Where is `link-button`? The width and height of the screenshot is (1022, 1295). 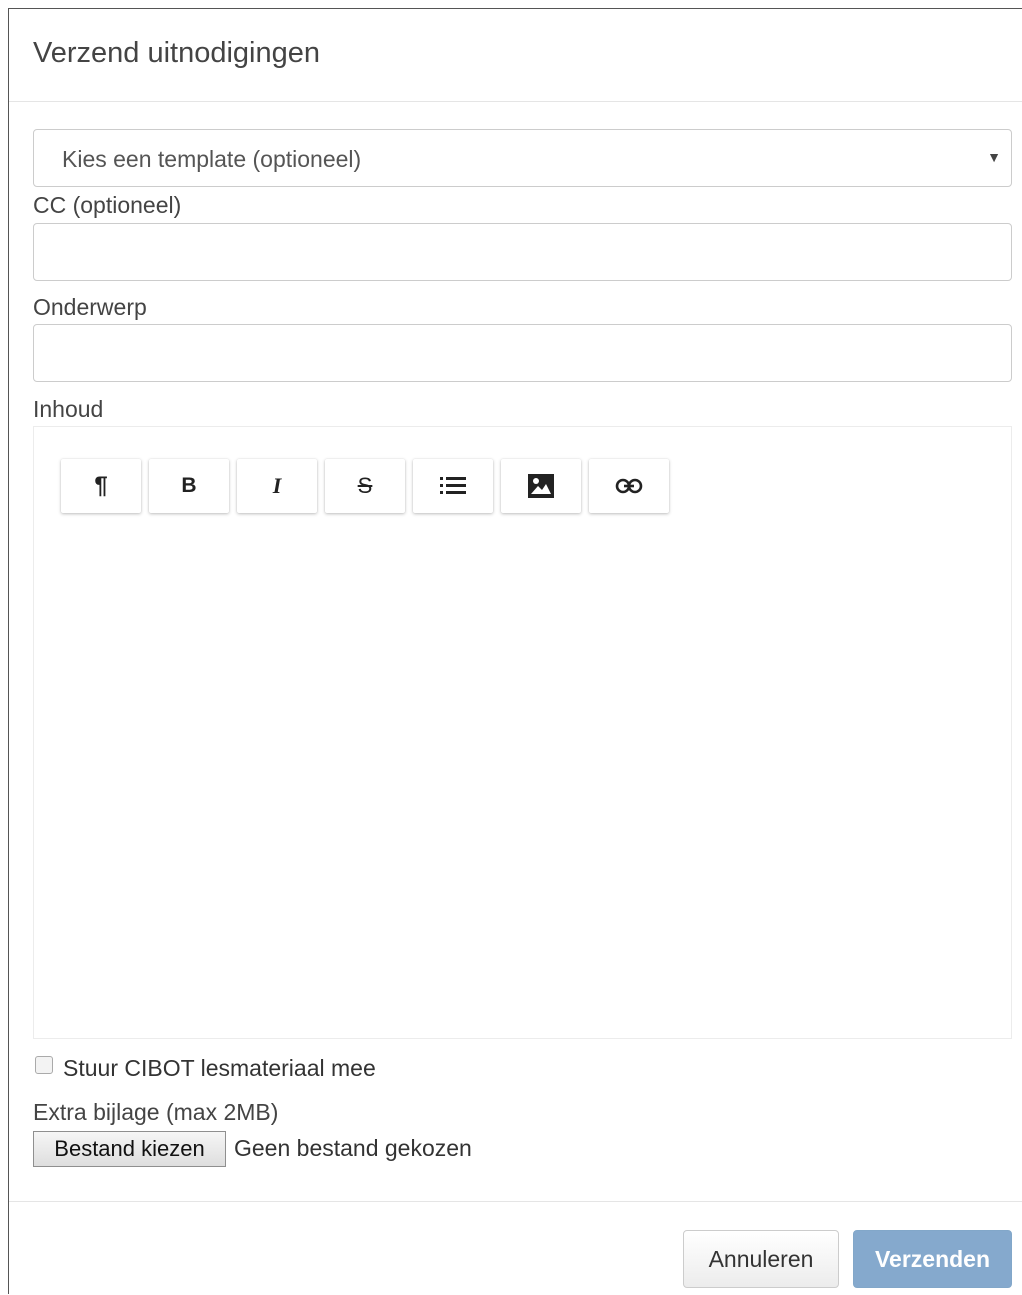
link-button is located at coordinates (629, 486).